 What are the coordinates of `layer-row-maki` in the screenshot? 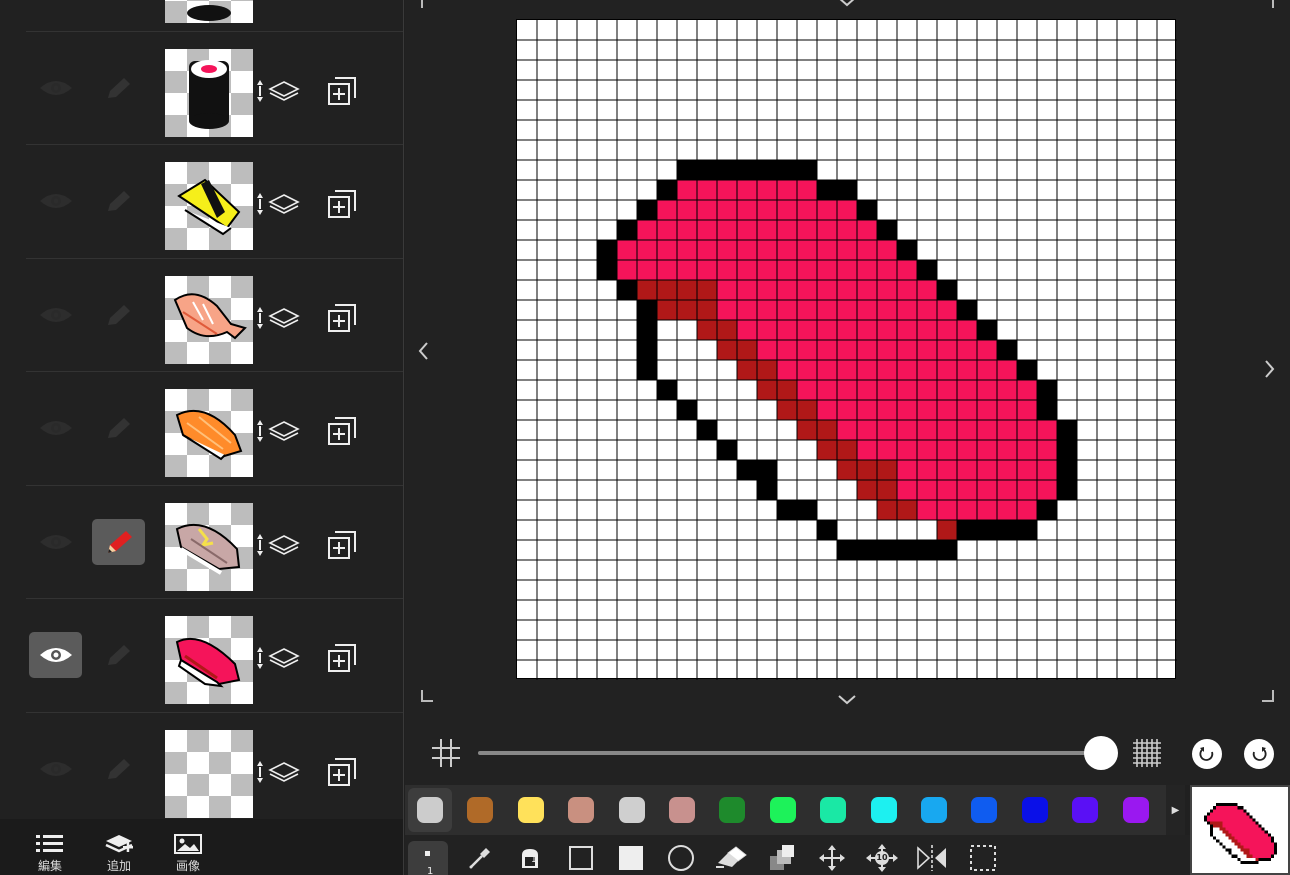 It's located at (214, 88).